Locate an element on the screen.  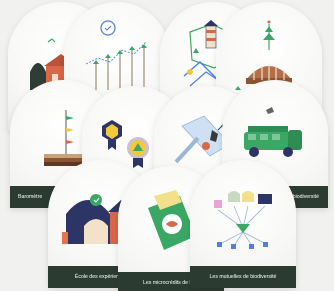
badge-icon is located at coordinates (112, 135).